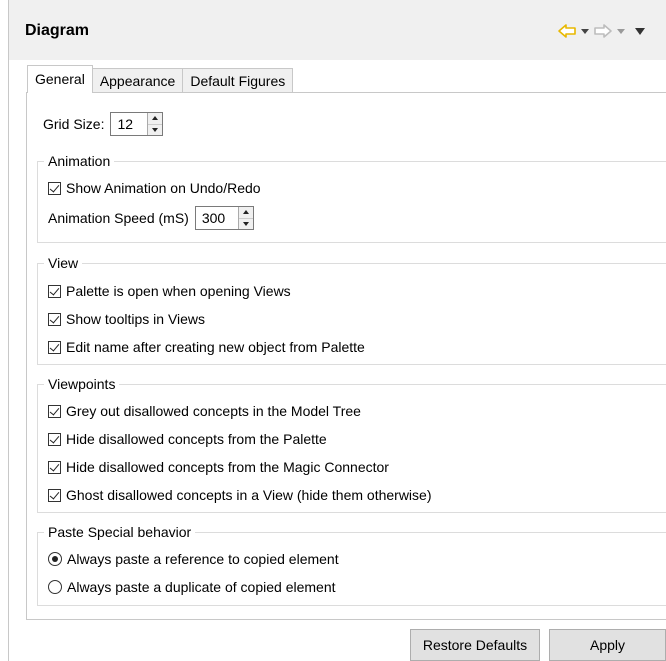 The image size is (666, 661). Describe the element at coordinates (118, 218) in the screenshot. I see `animation-speed-label: Animation Speed (mS)` at that location.